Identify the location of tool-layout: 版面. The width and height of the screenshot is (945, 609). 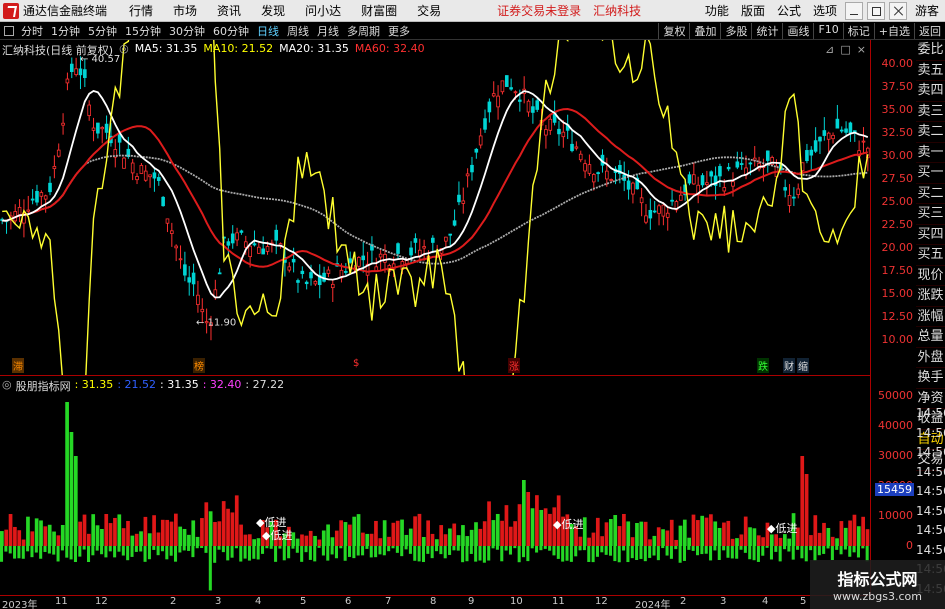
(753, 10).